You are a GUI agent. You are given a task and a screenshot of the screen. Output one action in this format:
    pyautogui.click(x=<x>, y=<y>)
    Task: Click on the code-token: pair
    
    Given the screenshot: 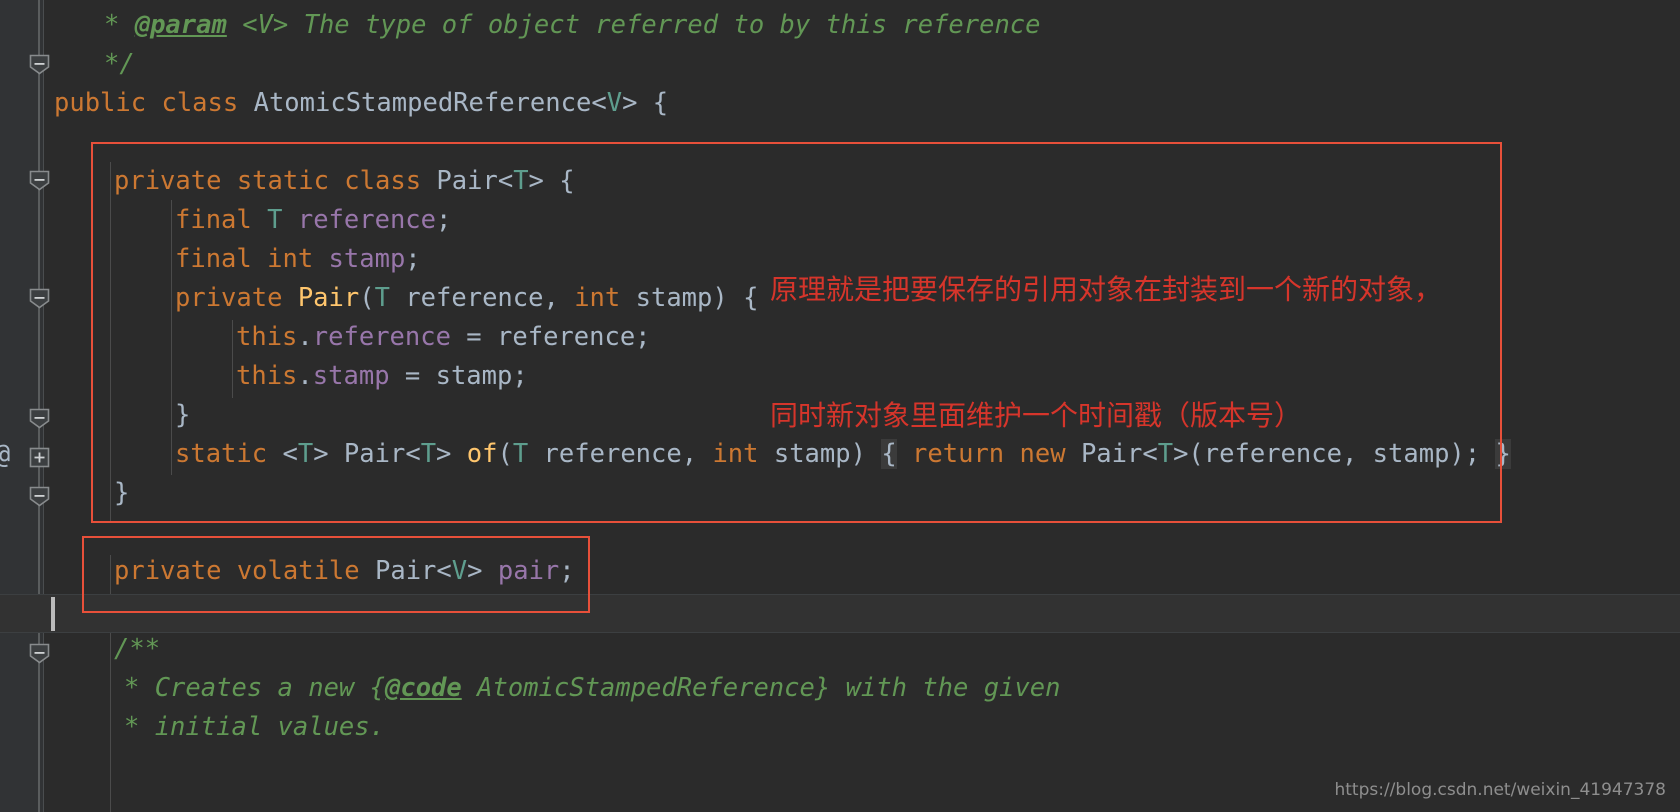 What is the action you would take?
    pyautogui.click(x=528, y=571)
    